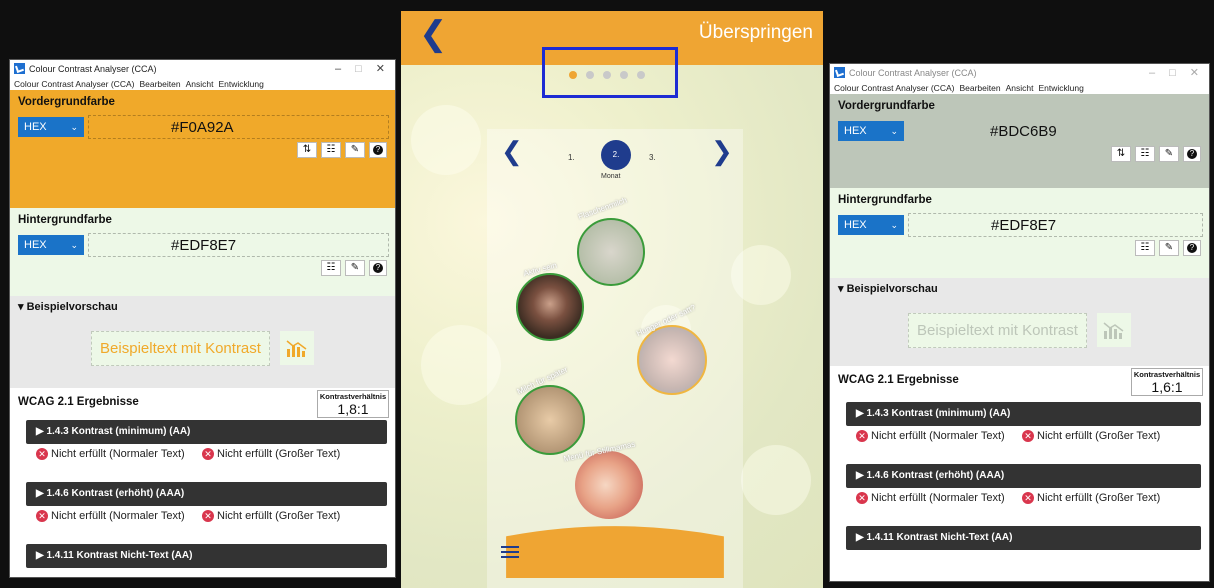 The height and width of the screenshot is (588, 1214). I want to click on menu-icon, so click(510, 553).